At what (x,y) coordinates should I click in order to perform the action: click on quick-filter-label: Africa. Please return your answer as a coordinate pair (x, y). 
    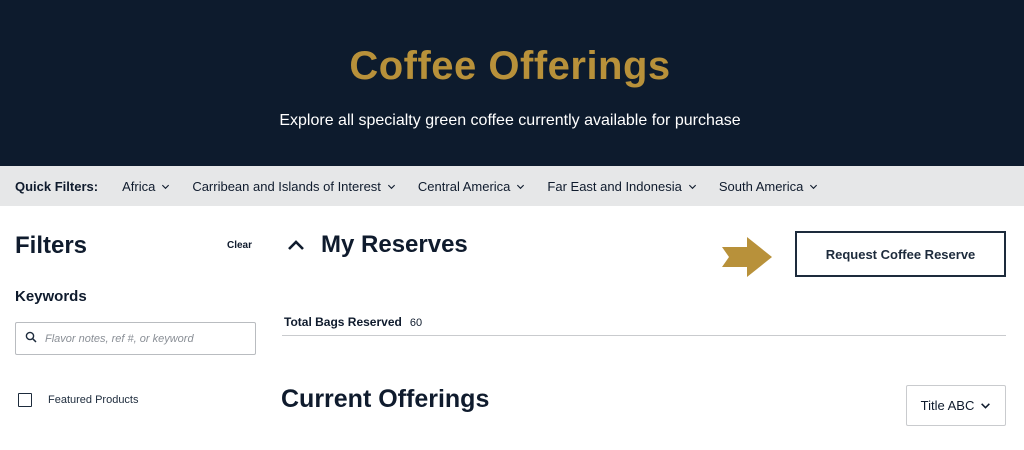
    Looking at the image, I should click on (139, 186).